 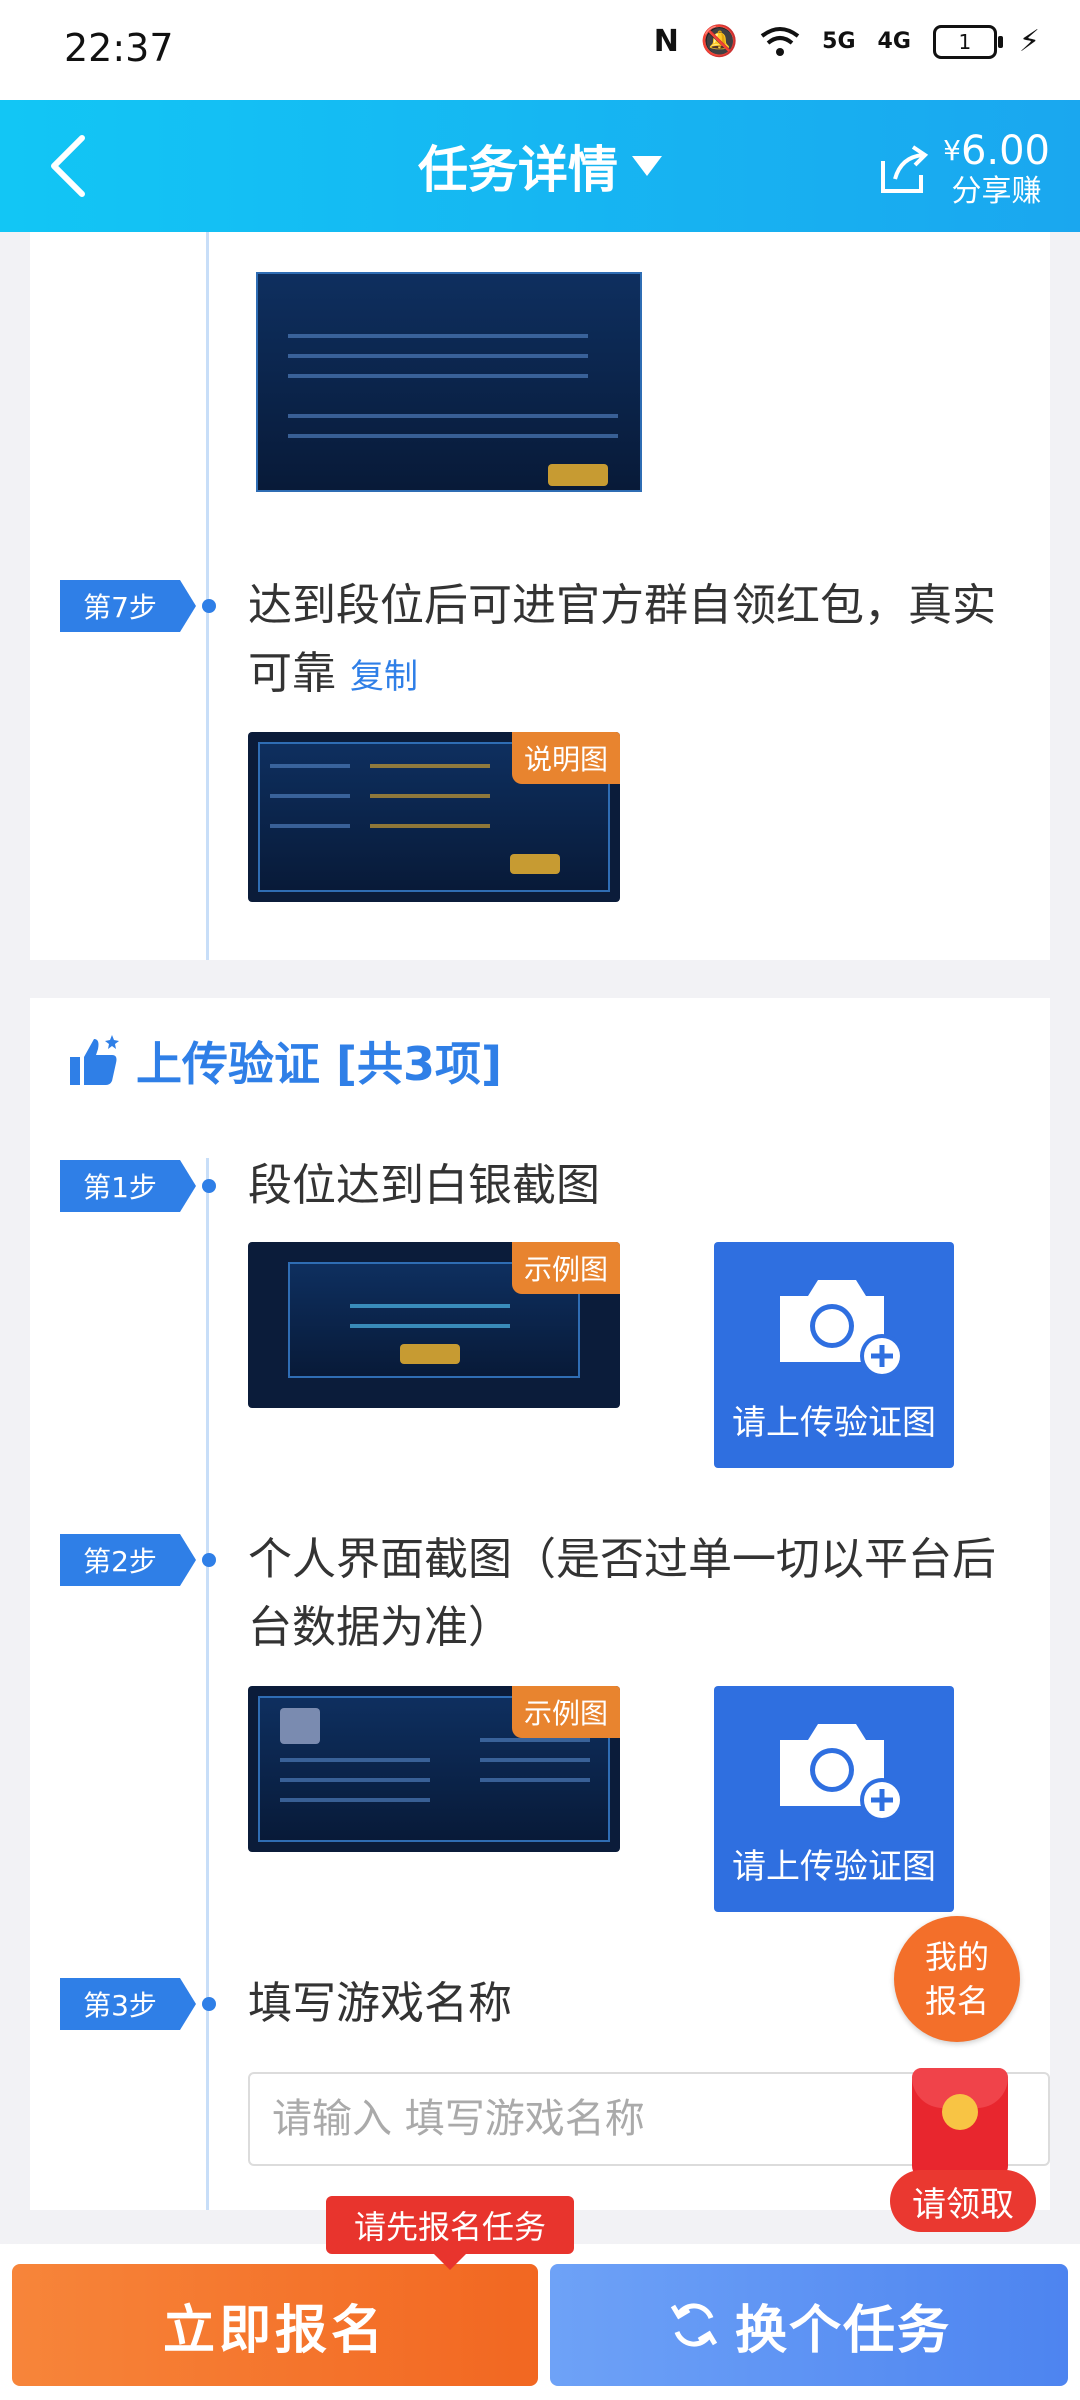 What do you see at coordinates (960, 2112) in the screenshot?
I see `red-packet-coin` at bounding box center [960, 2112].